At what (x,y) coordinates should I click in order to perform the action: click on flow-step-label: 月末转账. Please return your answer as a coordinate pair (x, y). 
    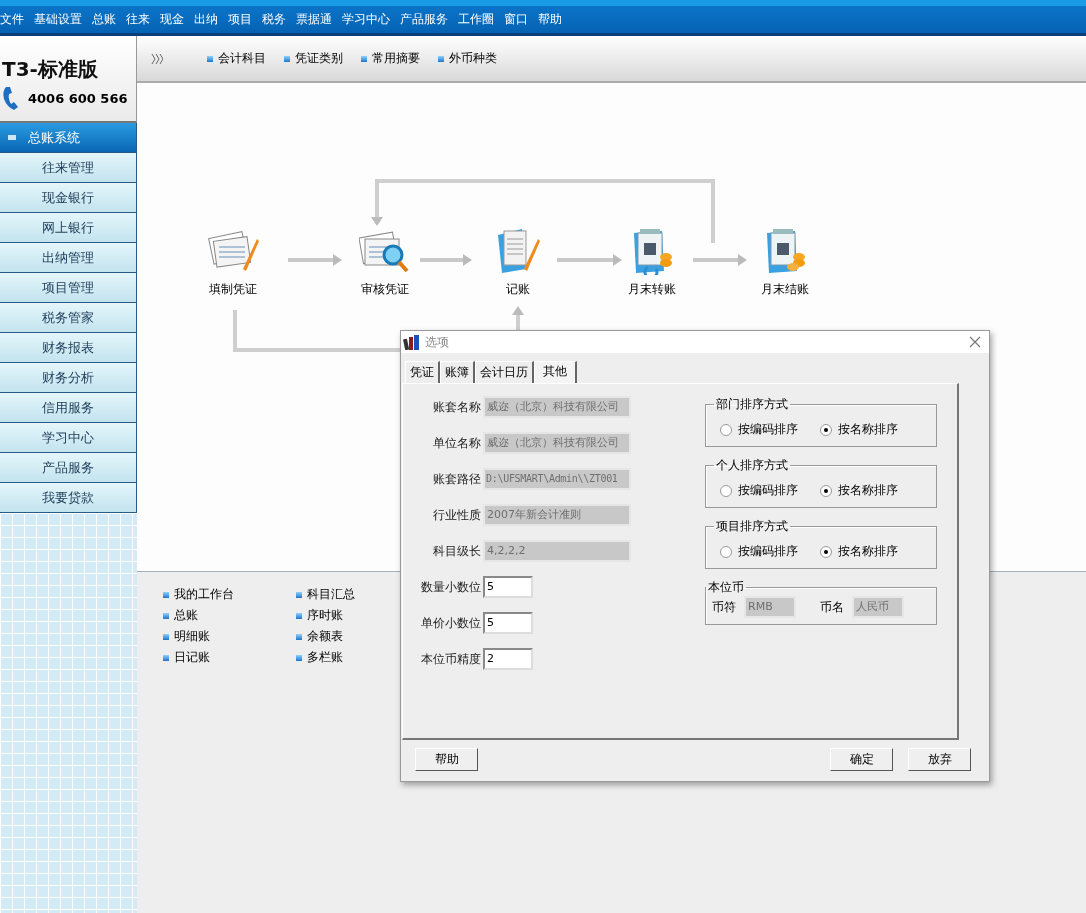
    Looking at the image, I should click on (652, 289).